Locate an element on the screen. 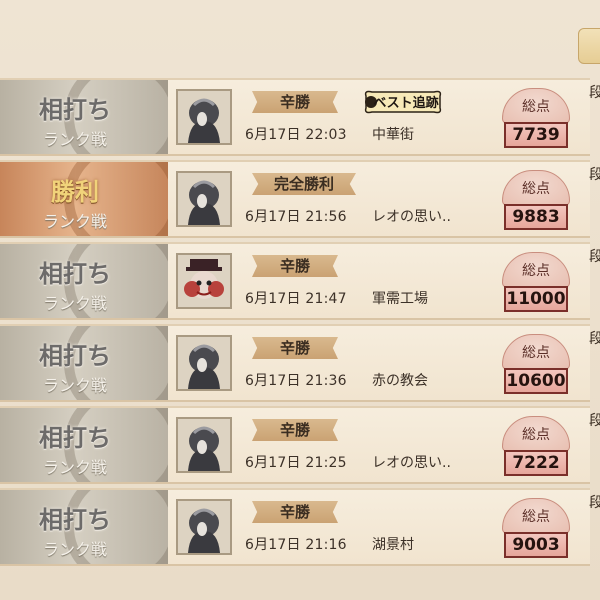  mood-label: 完全勝利 is located at coordinates (303, 184).